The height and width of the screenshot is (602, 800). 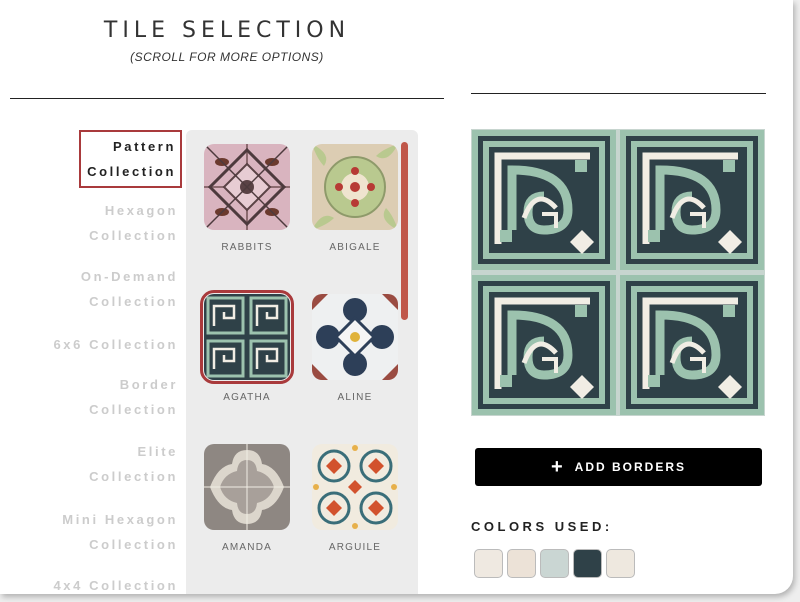 I want to click on collection-label-line1: 6x6 Collection, so click(x=115, y=344).